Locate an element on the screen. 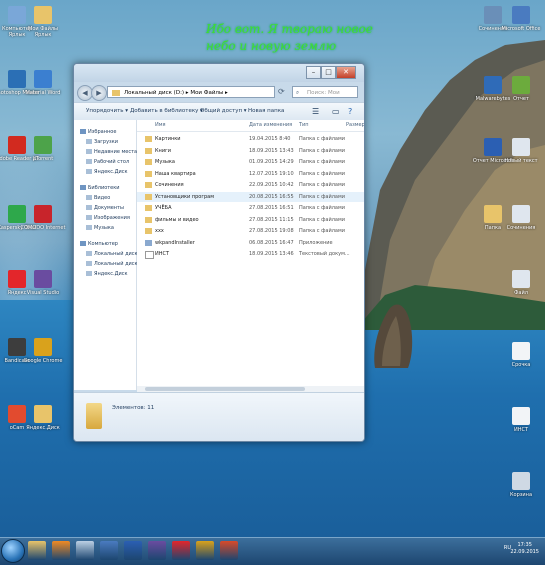 This screenshot has height=565, width=545. file-row: Сочинения 22.09.2015 10:42 Папка с файлами is located at coordinates (250, 185).